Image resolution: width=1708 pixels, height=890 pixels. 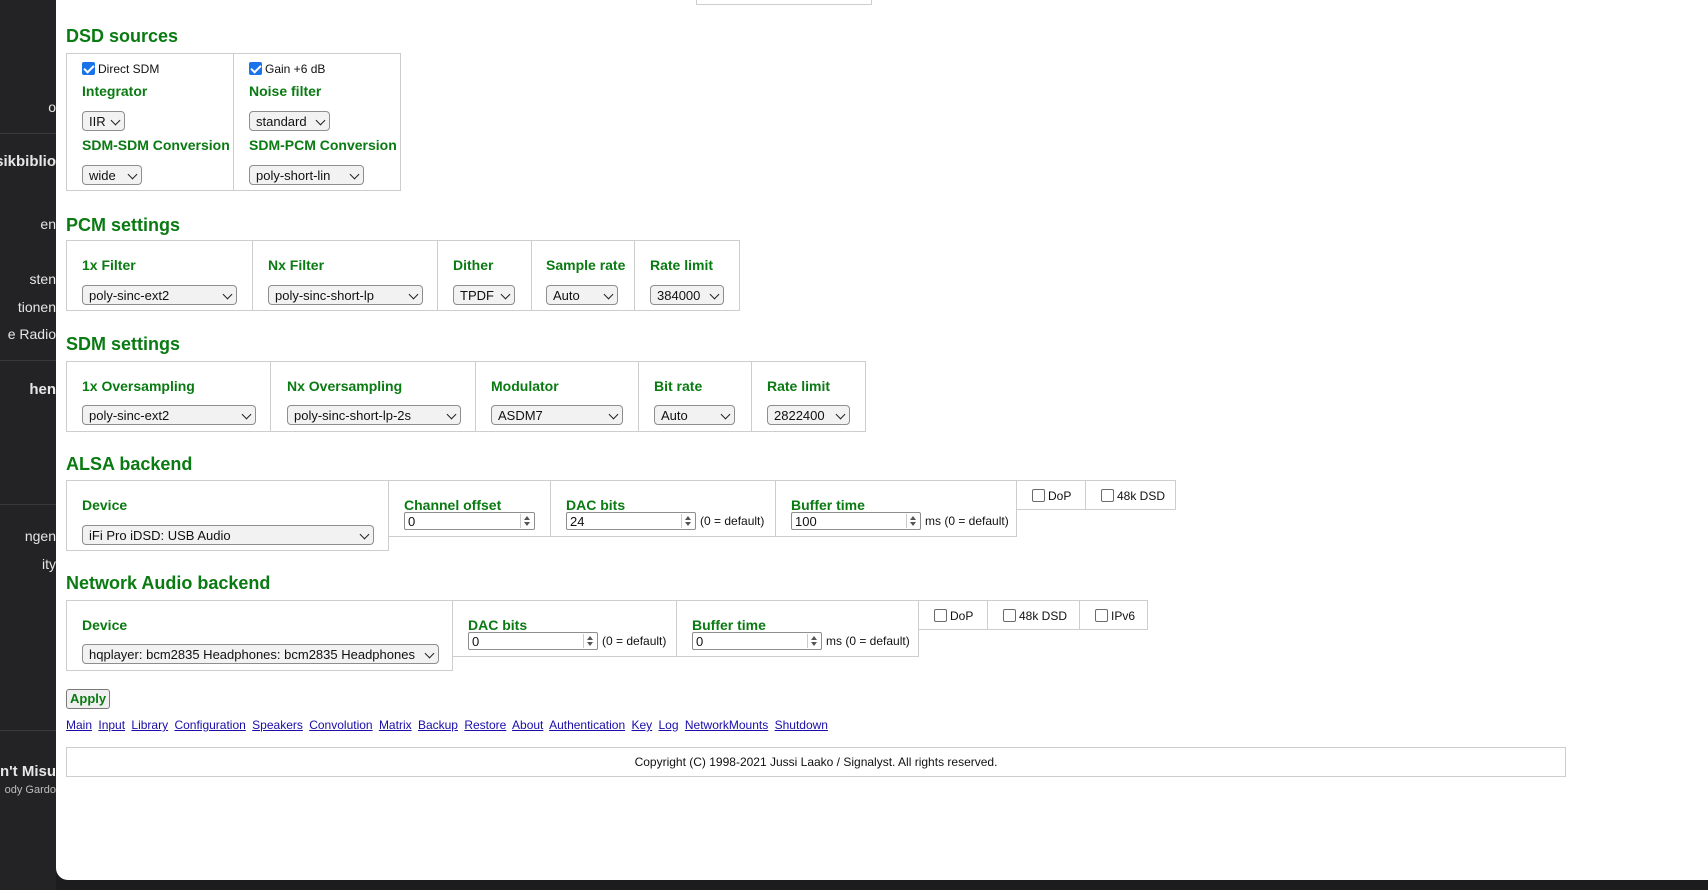 I want to click on sidebar-item-3: sten, so click(x=43, y=279).